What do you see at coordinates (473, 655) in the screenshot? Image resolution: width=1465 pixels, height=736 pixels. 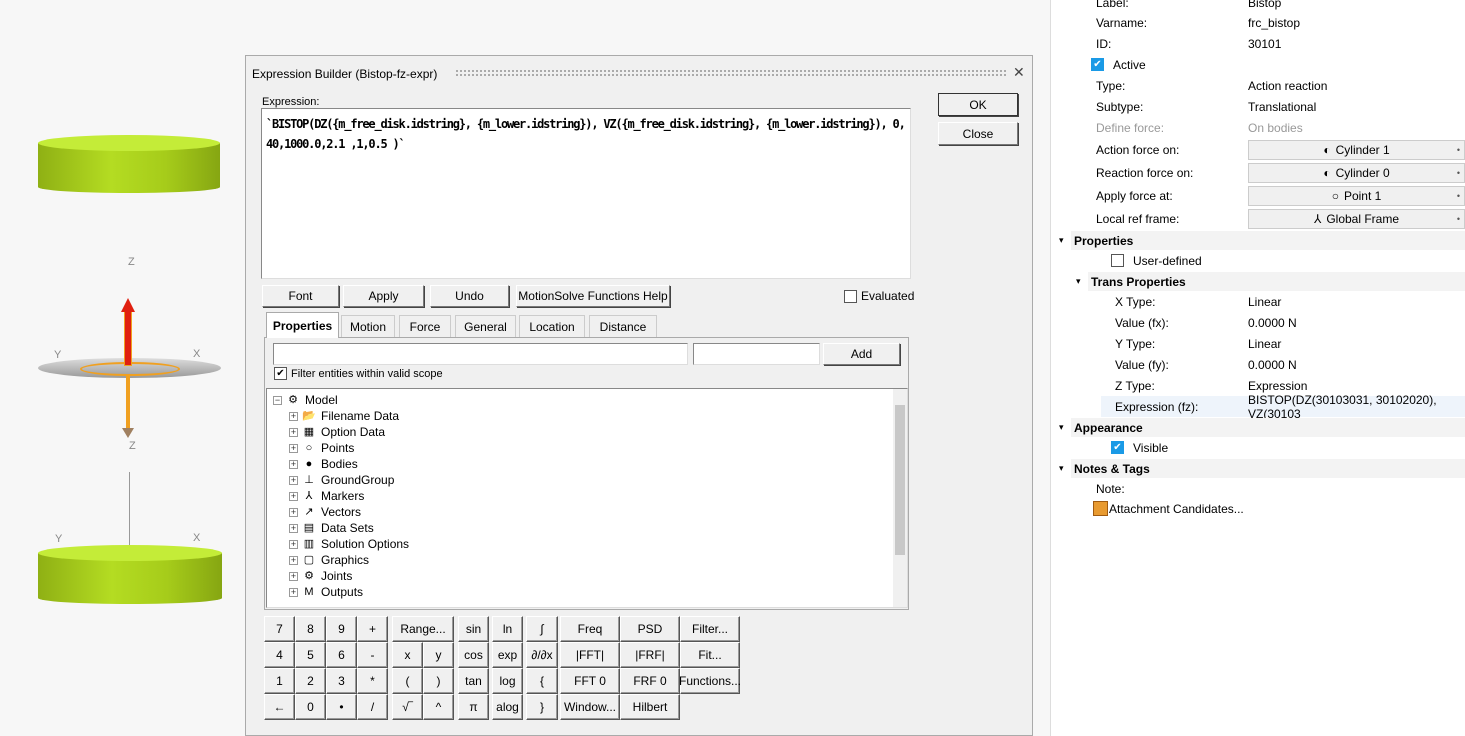 I see `key-func: cos` at bounding box center [473, 655].